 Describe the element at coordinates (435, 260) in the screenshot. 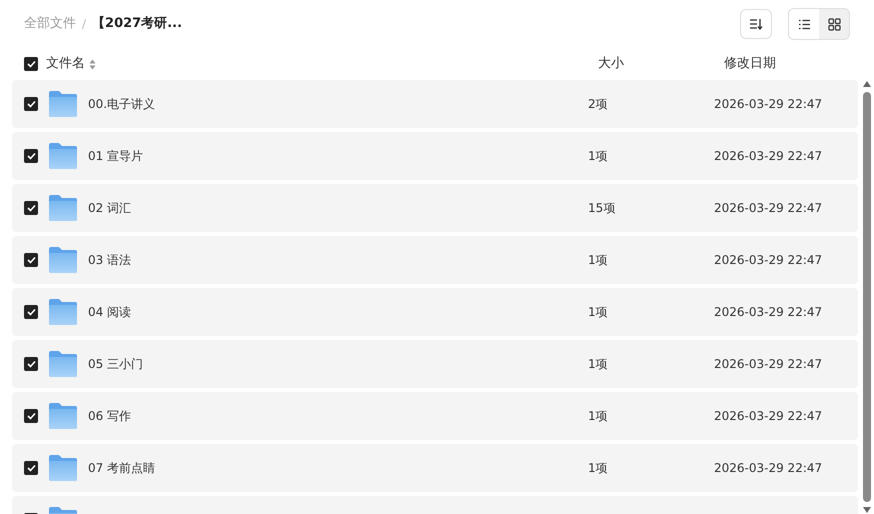

I see `file-row: 03 语法 1项 2026-03-29 22:47` at that location.